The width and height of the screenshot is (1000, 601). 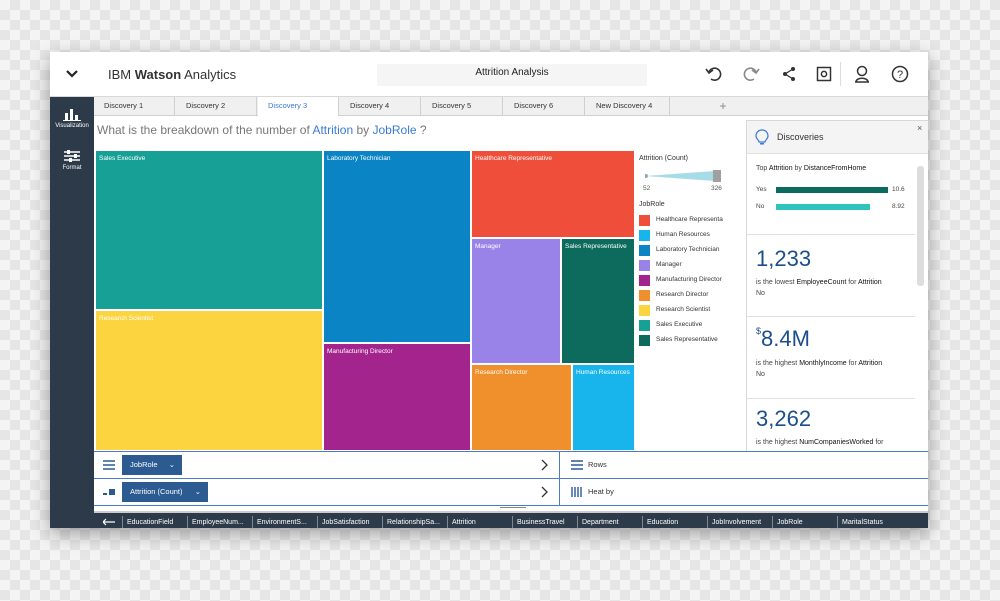 I want to click on bar-no, so click(x=823, y=207).